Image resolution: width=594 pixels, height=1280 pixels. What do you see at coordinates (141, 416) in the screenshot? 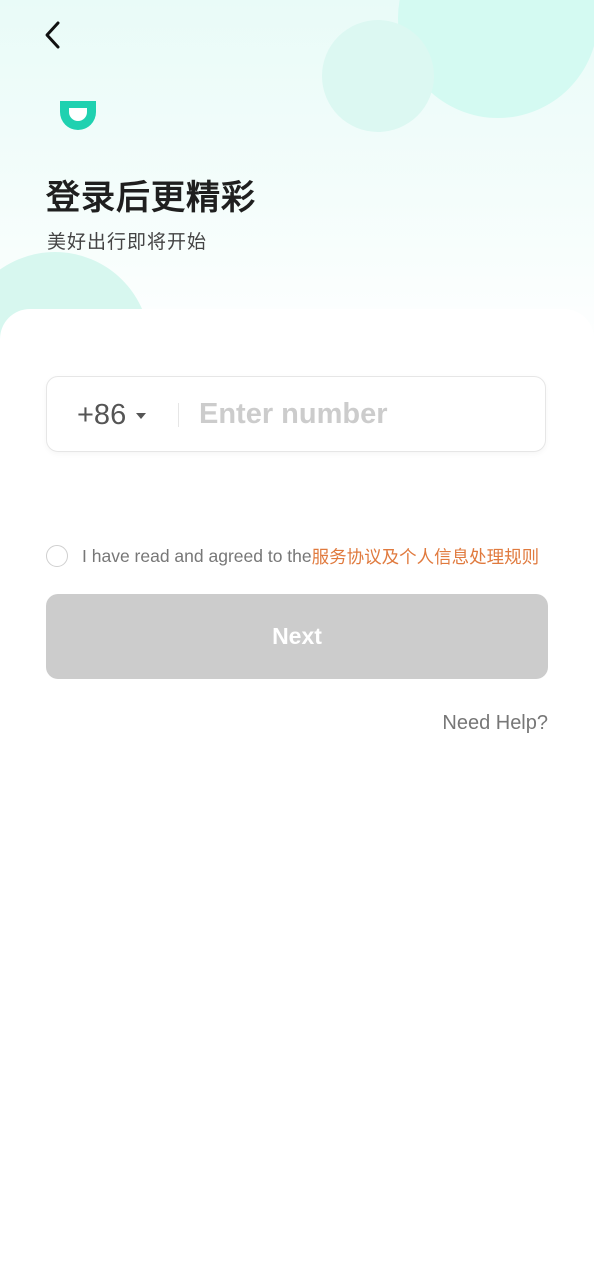
I see `caret-down-icon` at bounding box center [141, 416].